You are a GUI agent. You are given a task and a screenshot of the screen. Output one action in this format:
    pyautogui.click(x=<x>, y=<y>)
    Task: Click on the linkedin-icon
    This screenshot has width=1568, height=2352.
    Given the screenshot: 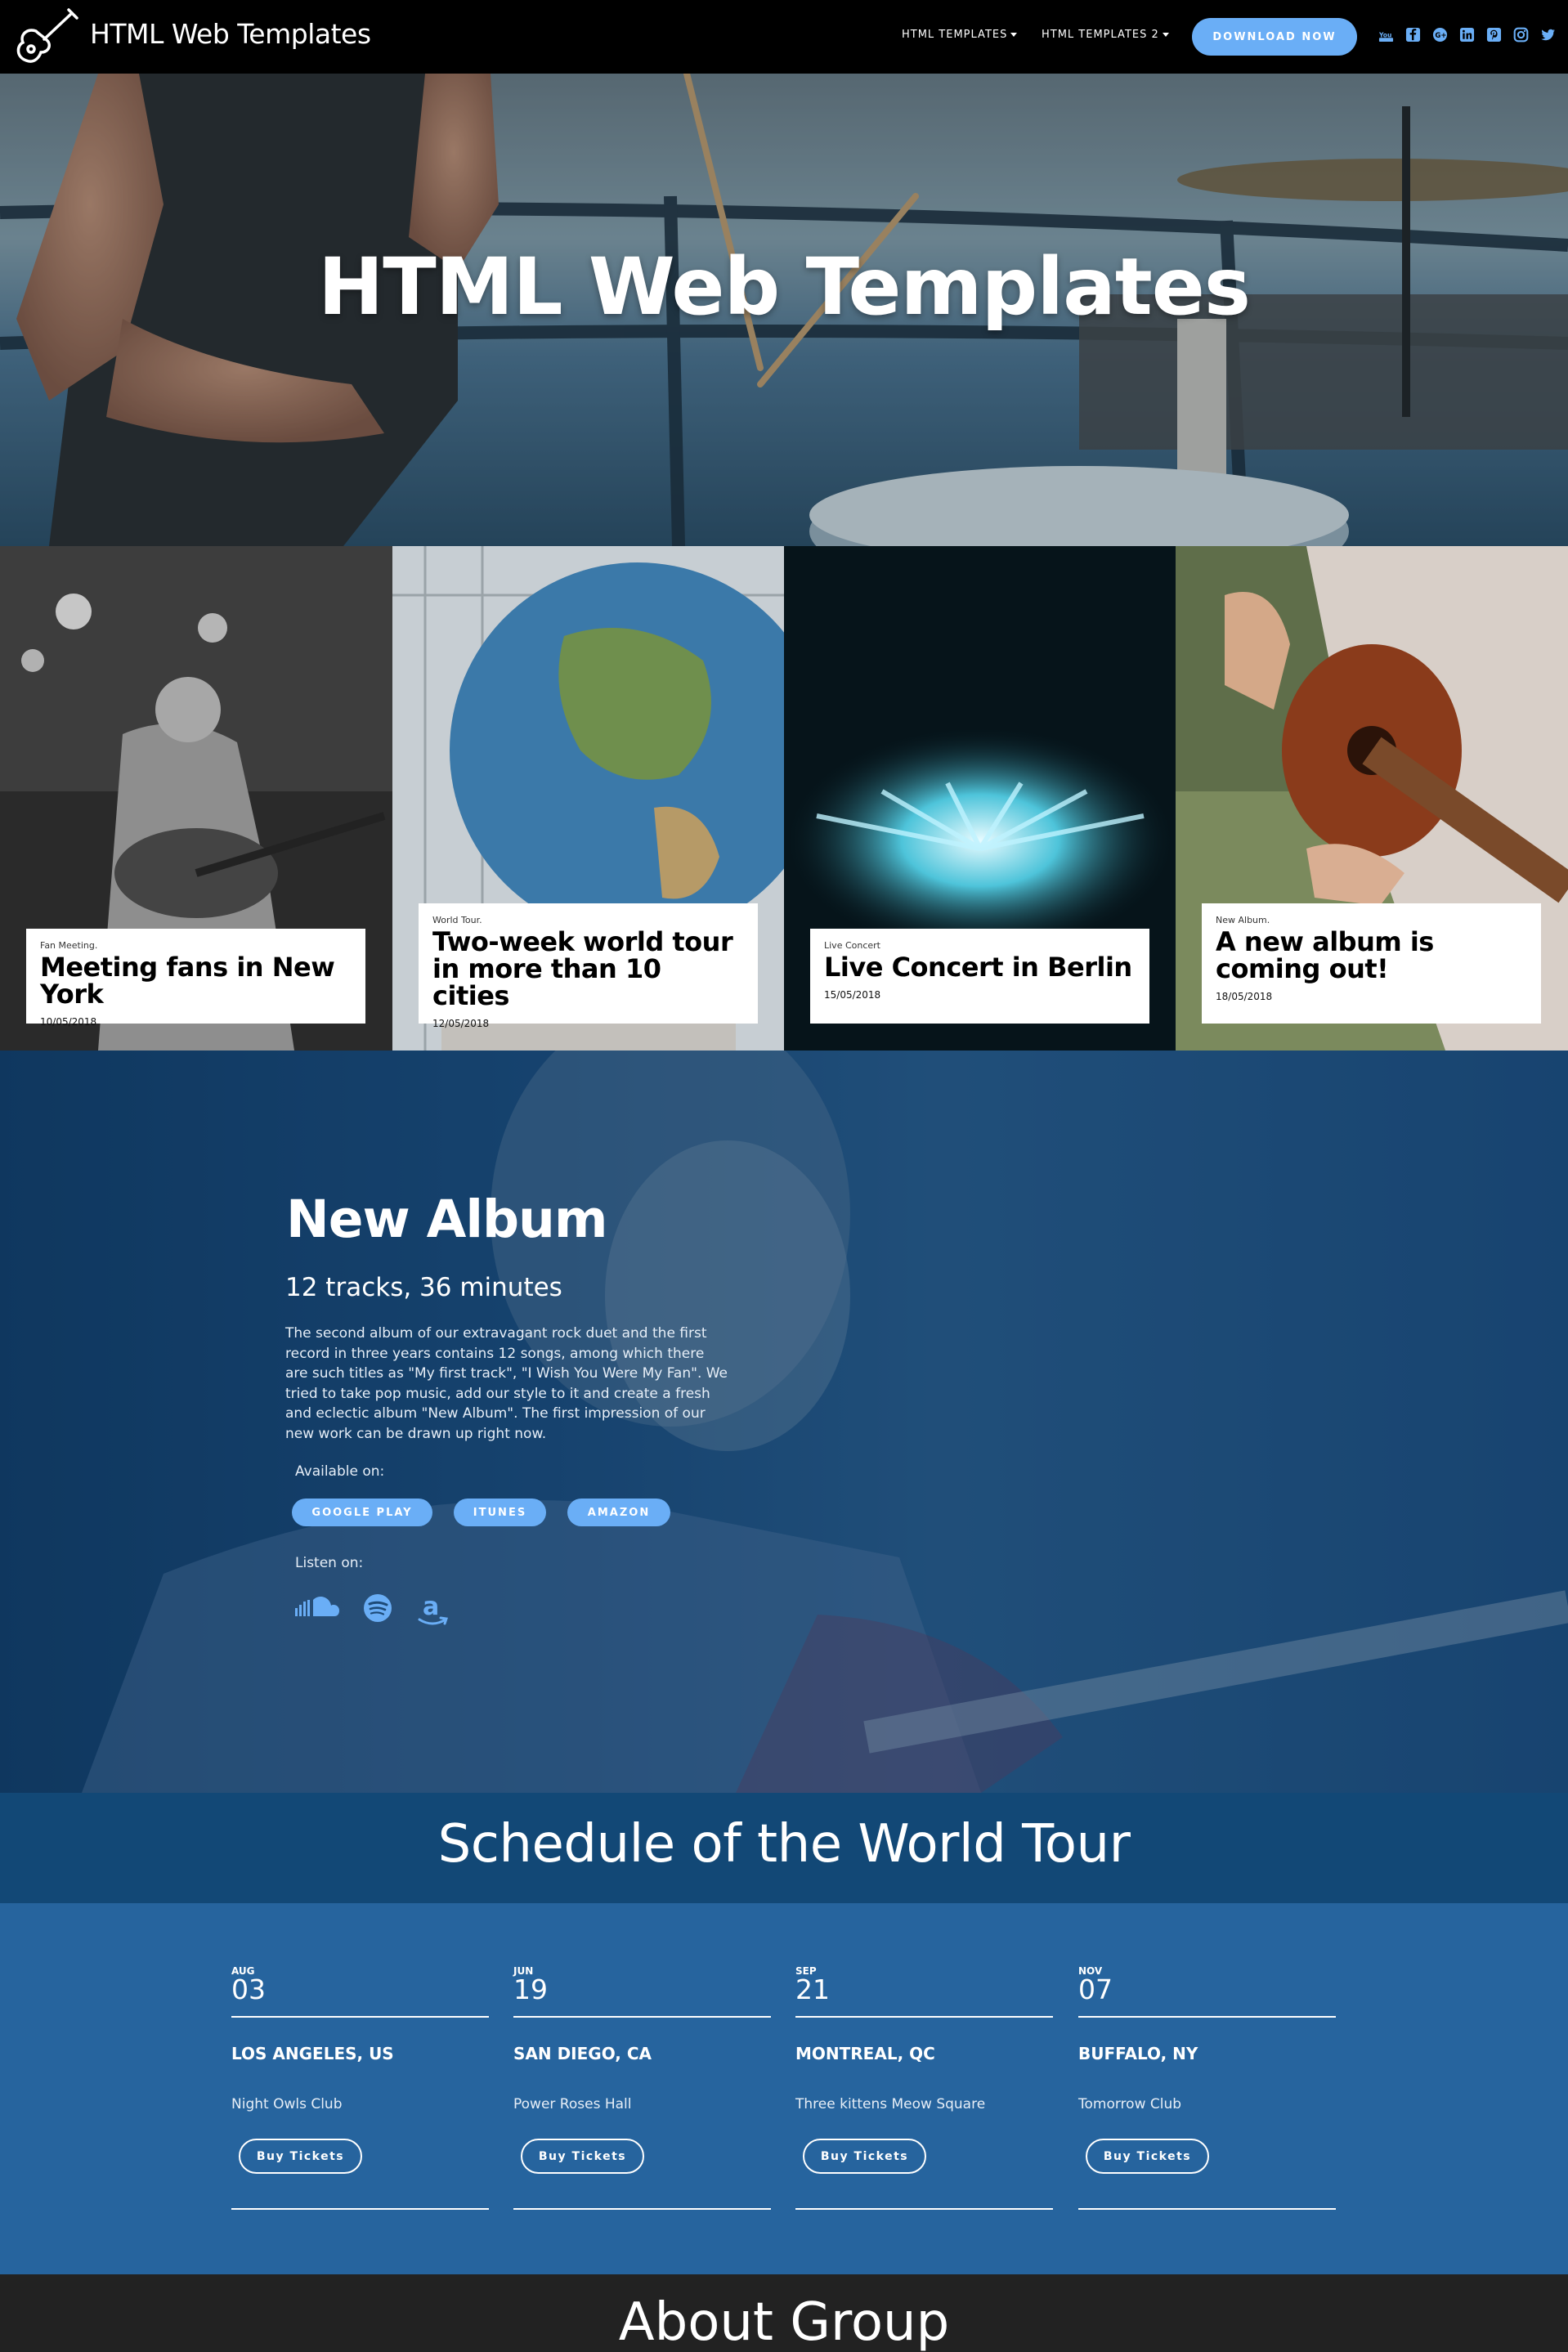 What is the action you would take?
    pyautogui.click(x=1467, y=35)
    